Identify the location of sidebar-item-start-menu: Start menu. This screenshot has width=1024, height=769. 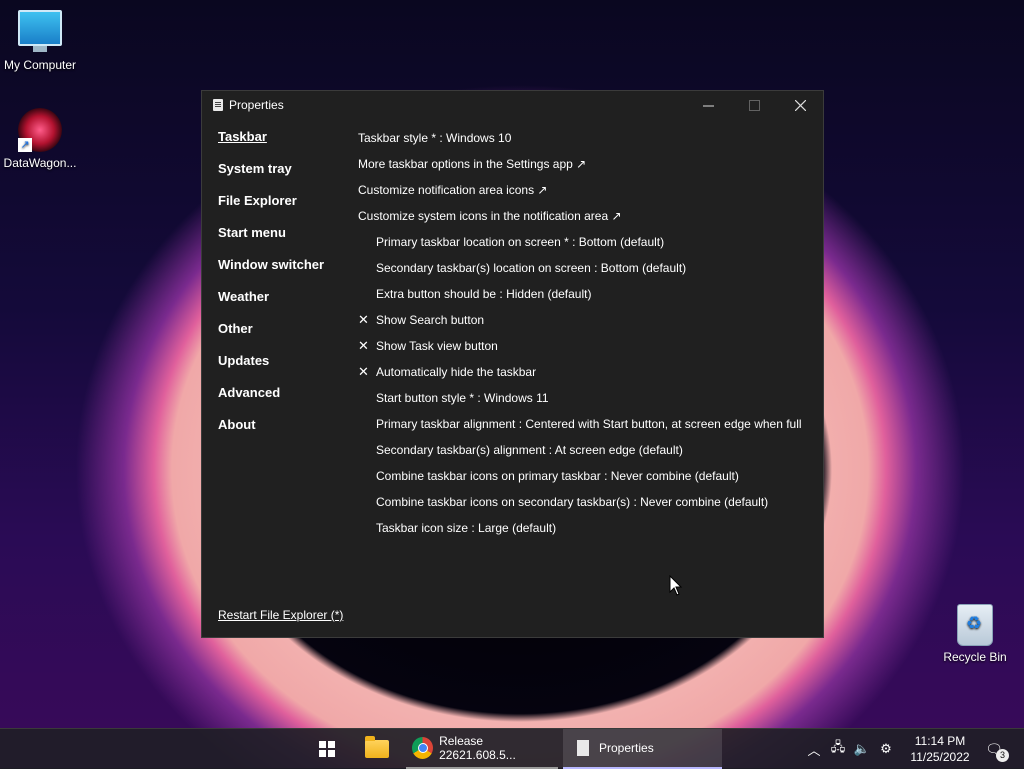
(283, 241).